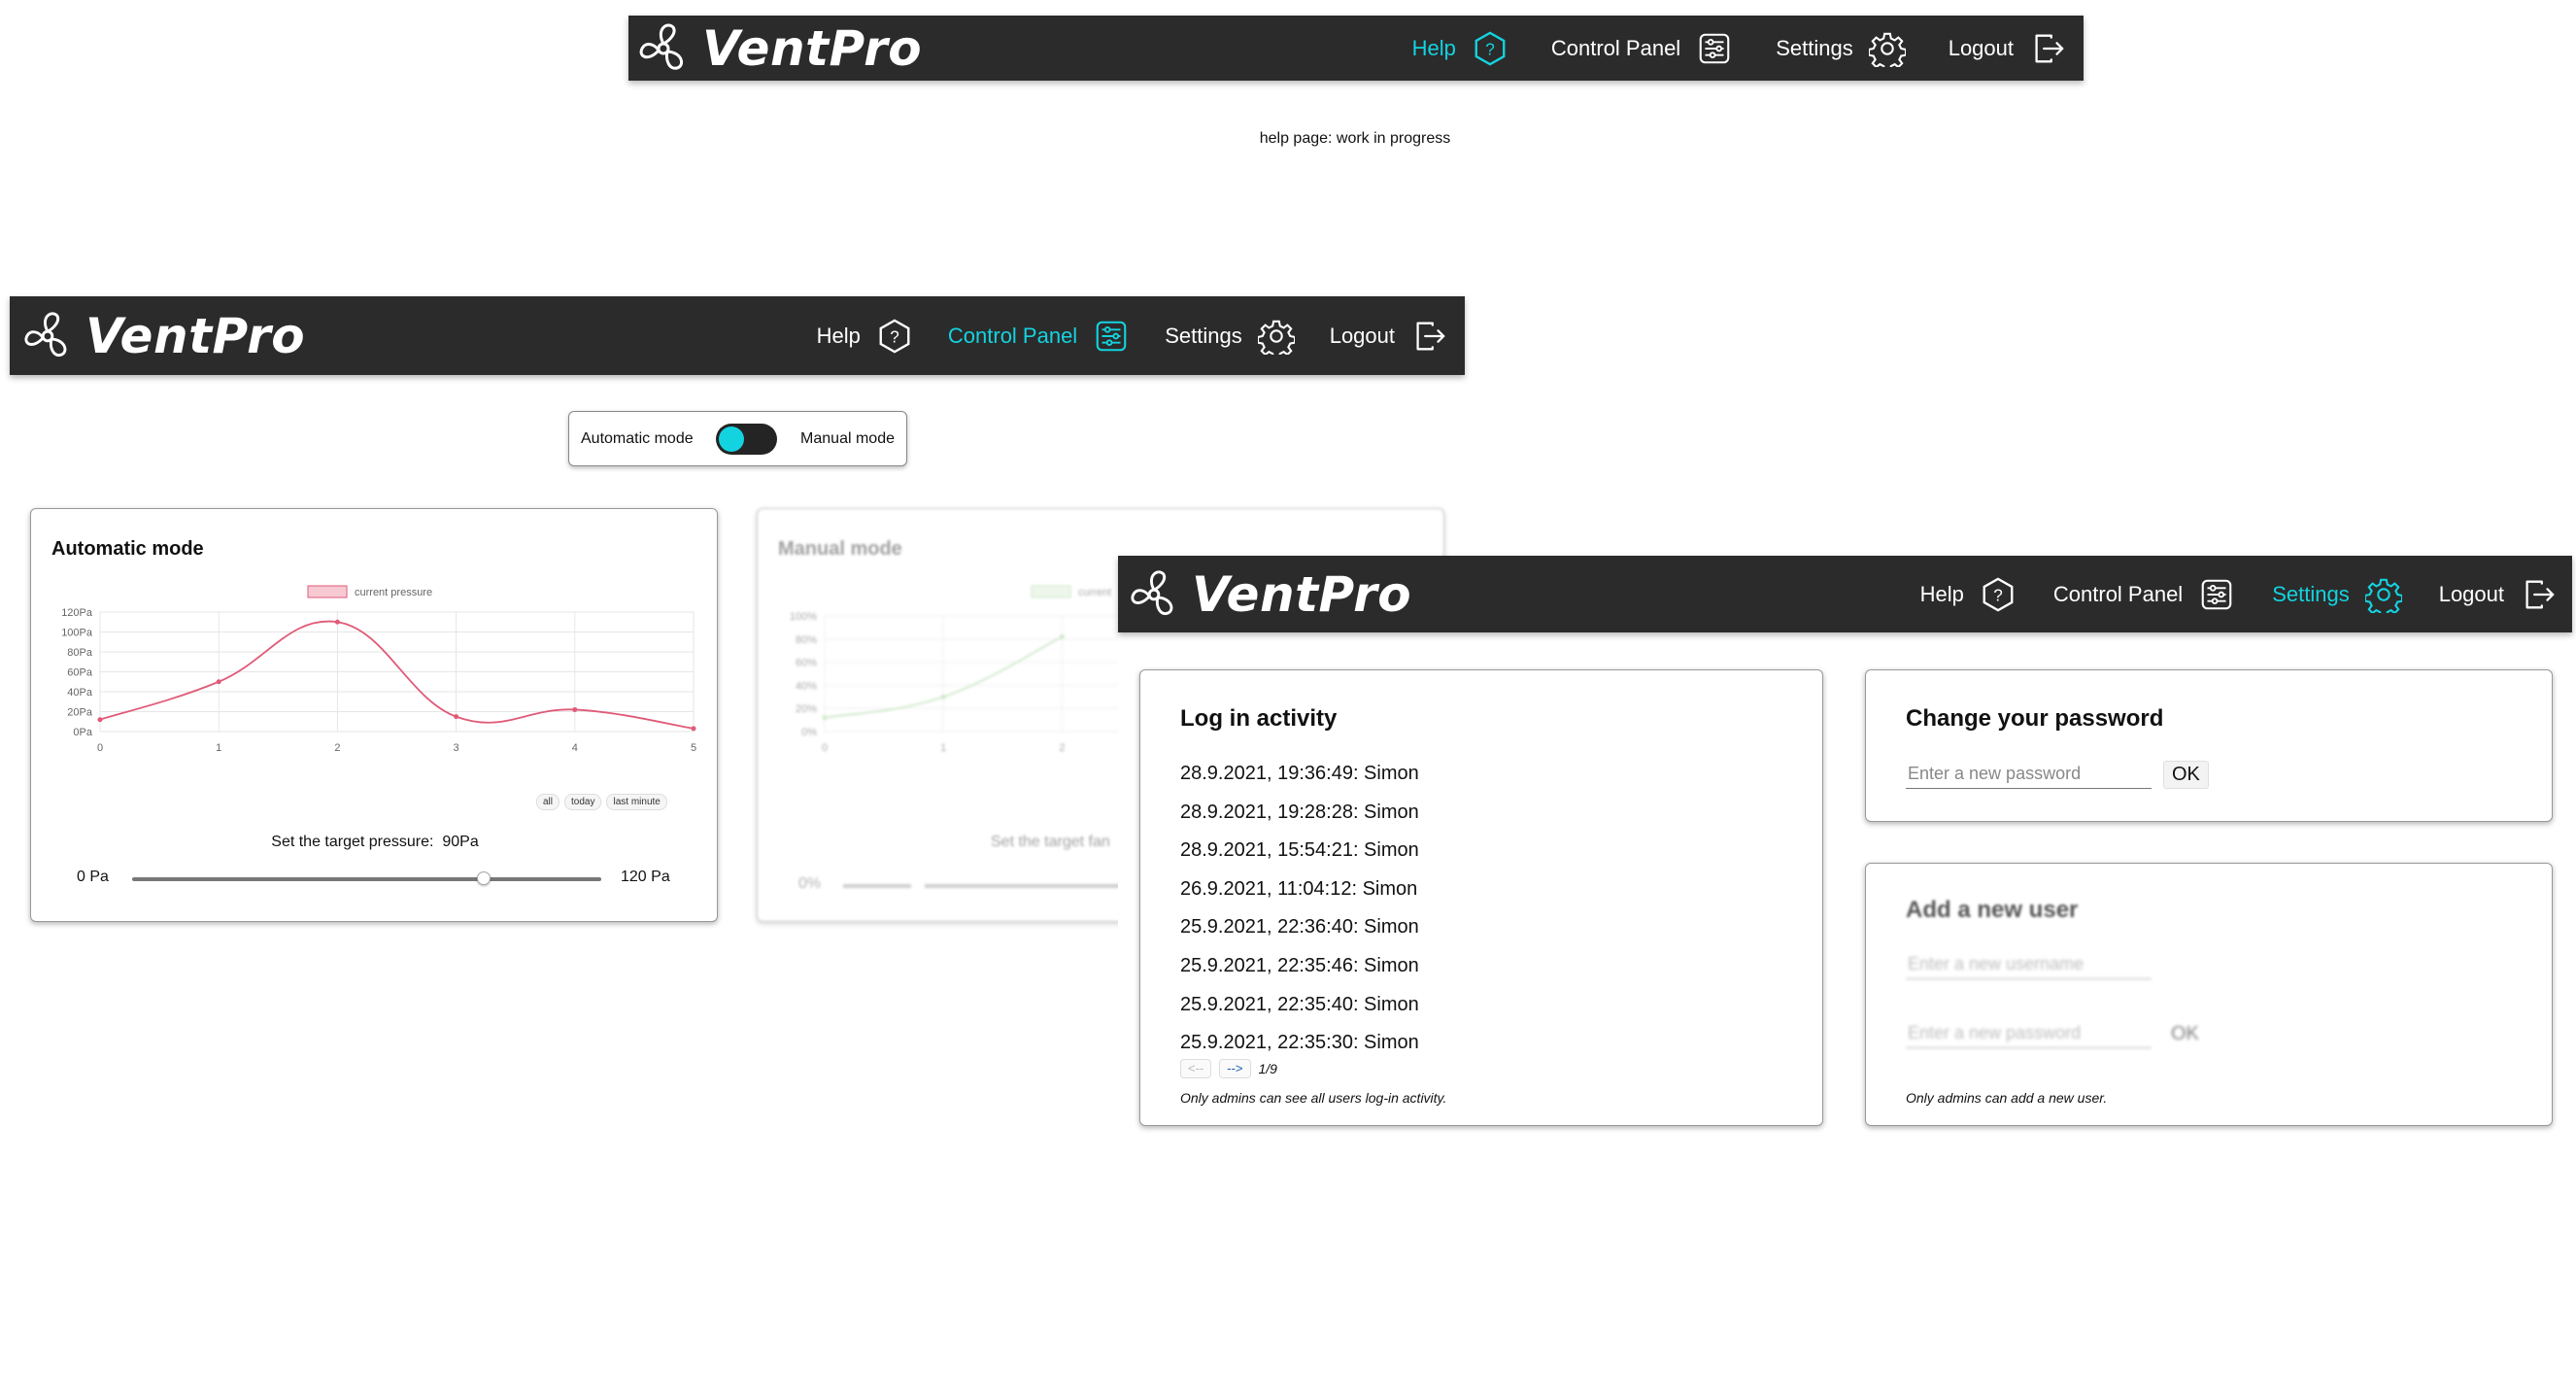 The height and width of the screenshot is (1399, 2576). Describe the element at coordinates (2035, 718) in the screenshot. I see `change-password-title: Change your password` at that location.